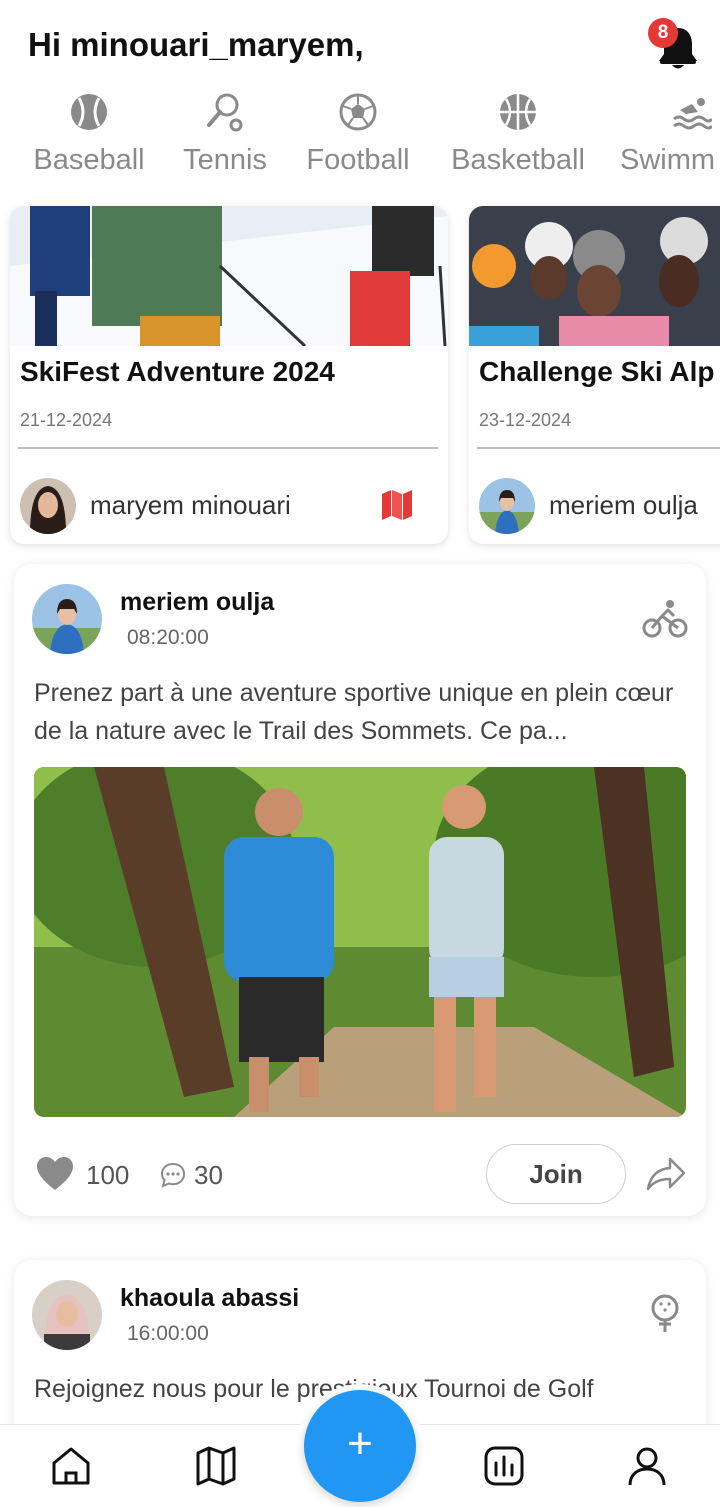 The height and width of the screenshot is (1507, 720). Describe the element at coordinates (668, 160) in the screenshot. I see `sport-label: Swimm` at that location.